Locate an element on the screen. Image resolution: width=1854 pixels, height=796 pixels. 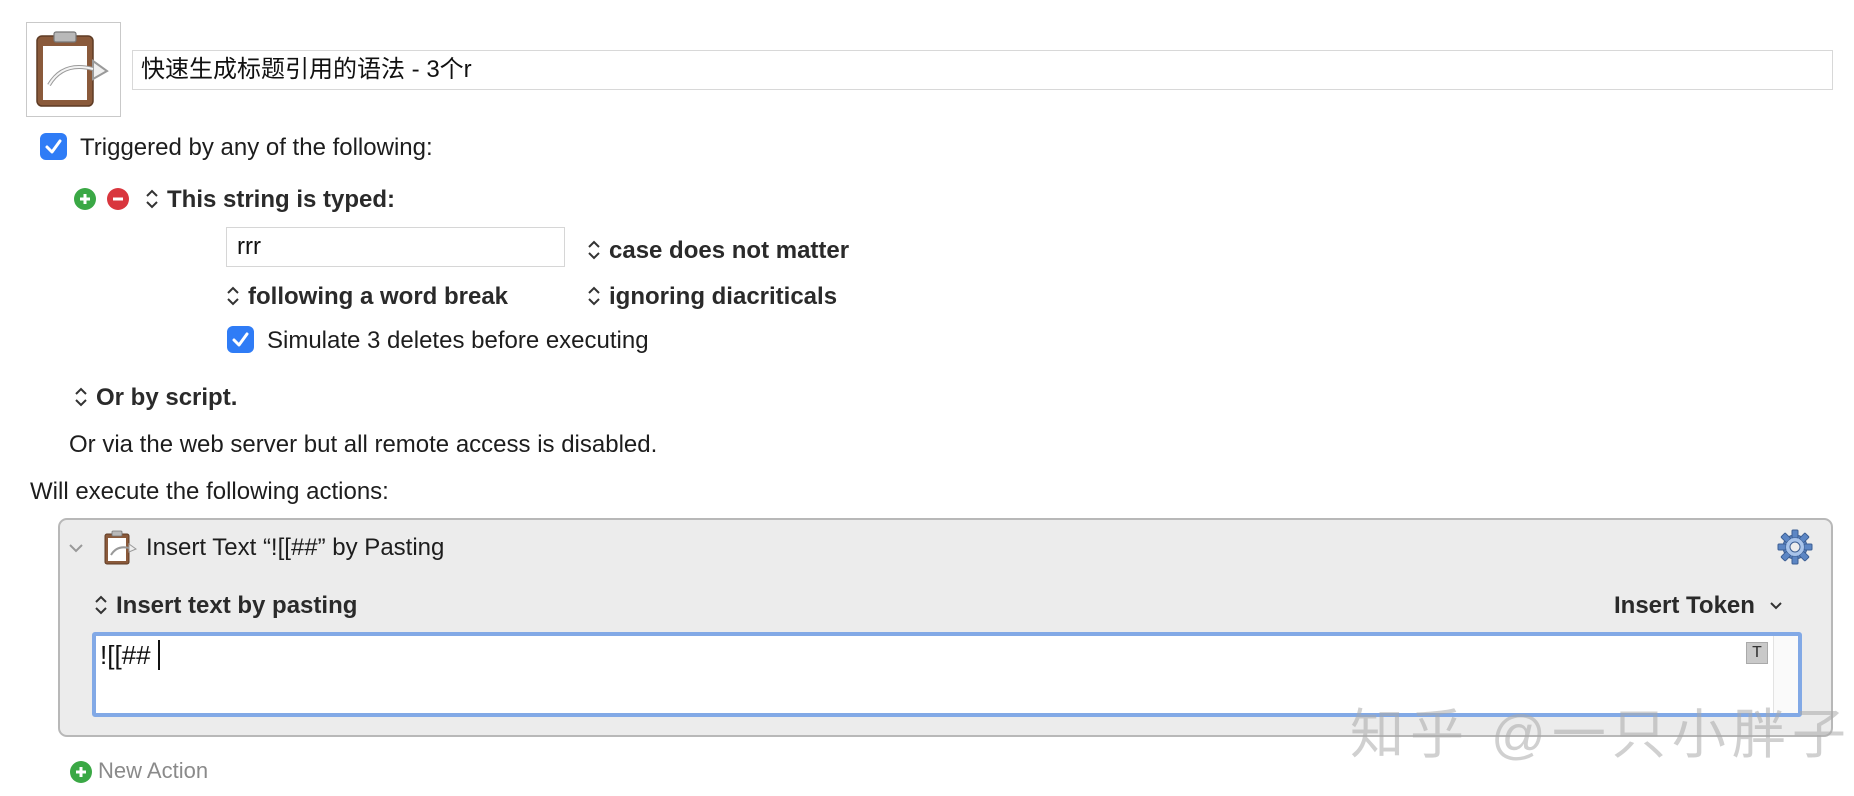
word-break-popup: following a word break is located at coordinates (367, 297).